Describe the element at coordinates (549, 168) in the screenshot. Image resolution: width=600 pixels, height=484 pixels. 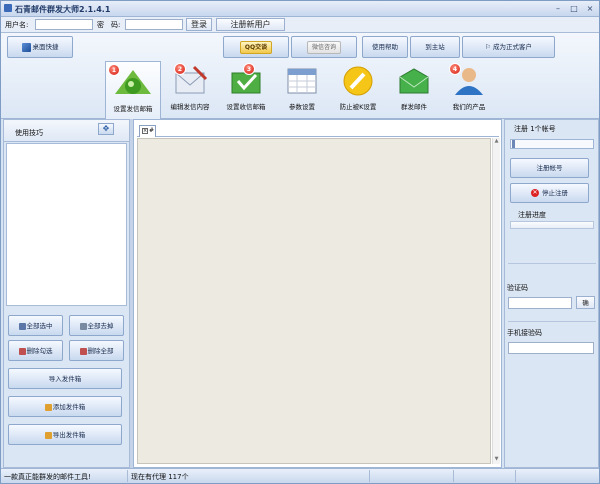
I see `register-account-button: 注册帐号` at that location.